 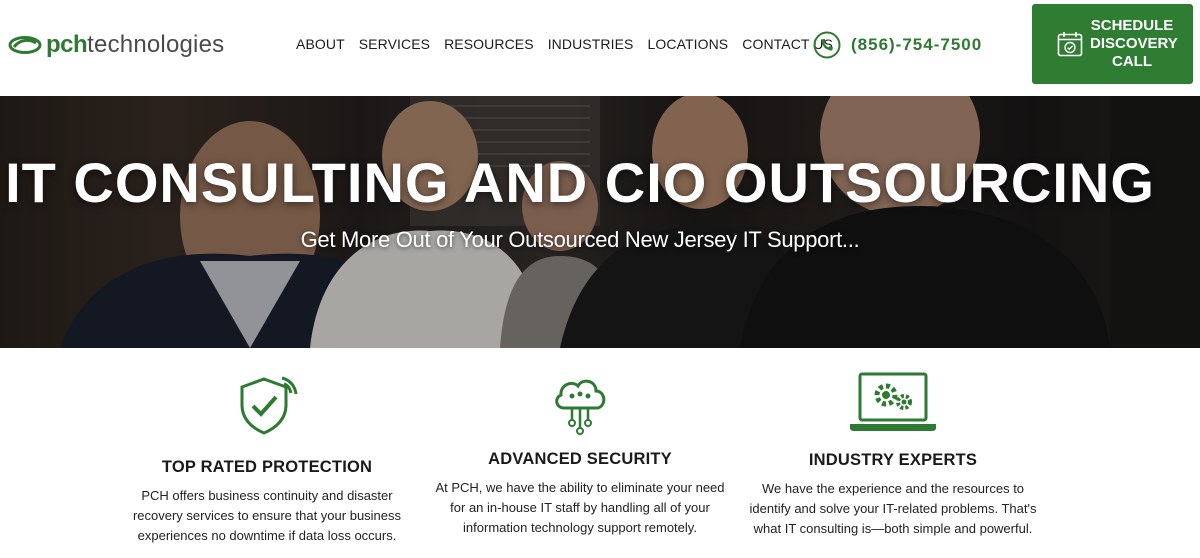 I want to click on calendar-check-icon, so click(x=1070, y=44).